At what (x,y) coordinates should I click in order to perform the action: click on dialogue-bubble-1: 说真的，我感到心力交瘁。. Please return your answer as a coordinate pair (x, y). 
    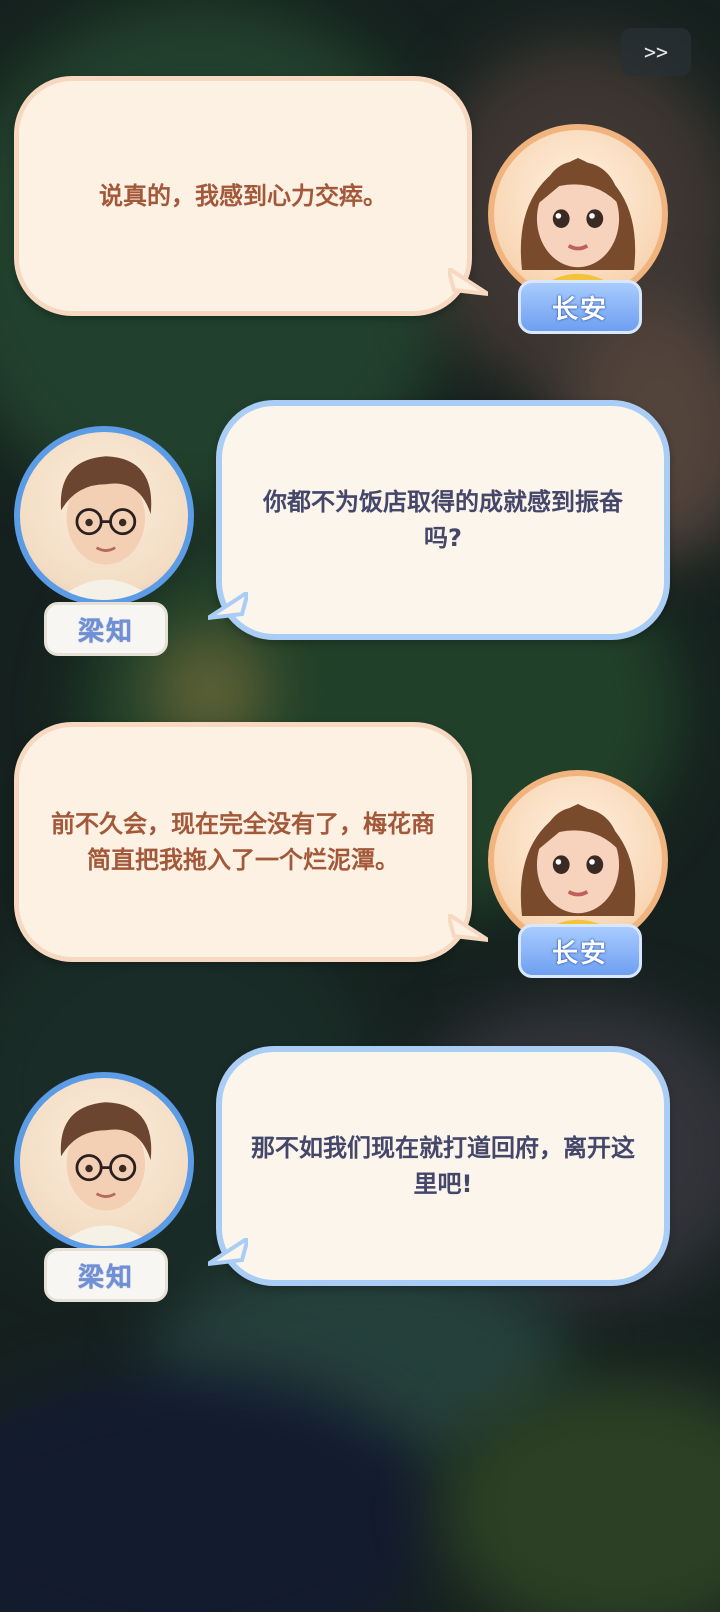
    Looking at the image, I should click on (243, 196).